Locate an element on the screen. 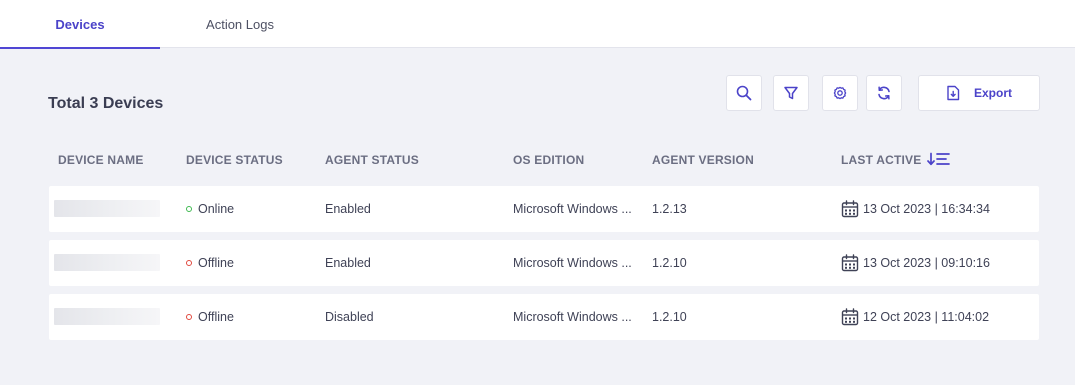  settings-button is located at coordinates (840, 93).